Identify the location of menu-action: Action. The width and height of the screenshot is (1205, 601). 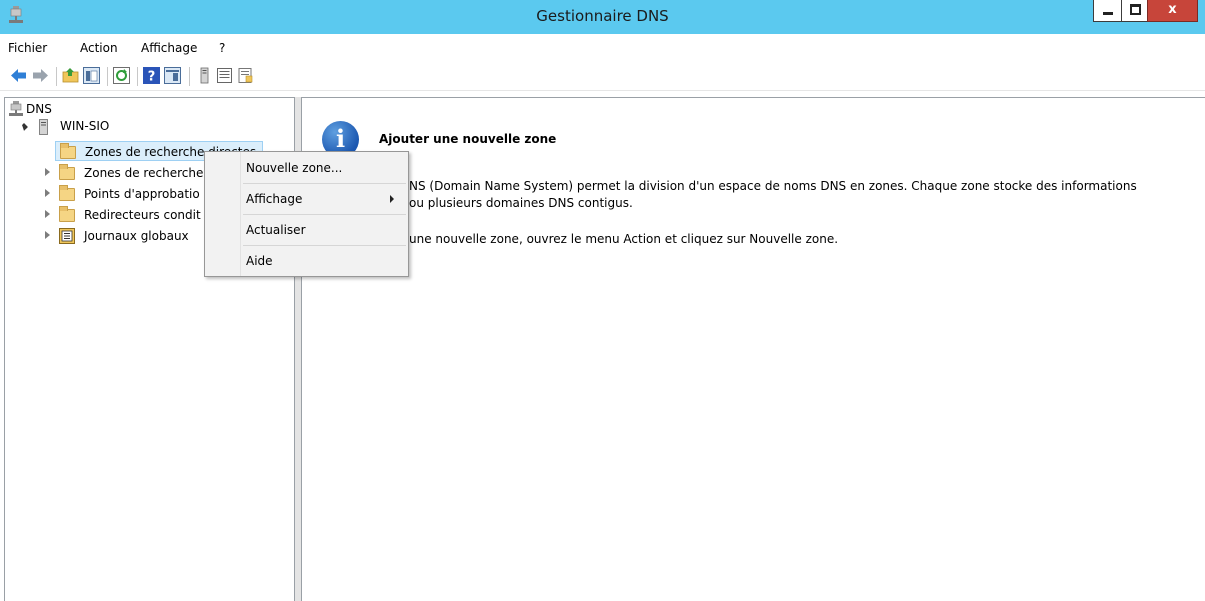
(99, 48).